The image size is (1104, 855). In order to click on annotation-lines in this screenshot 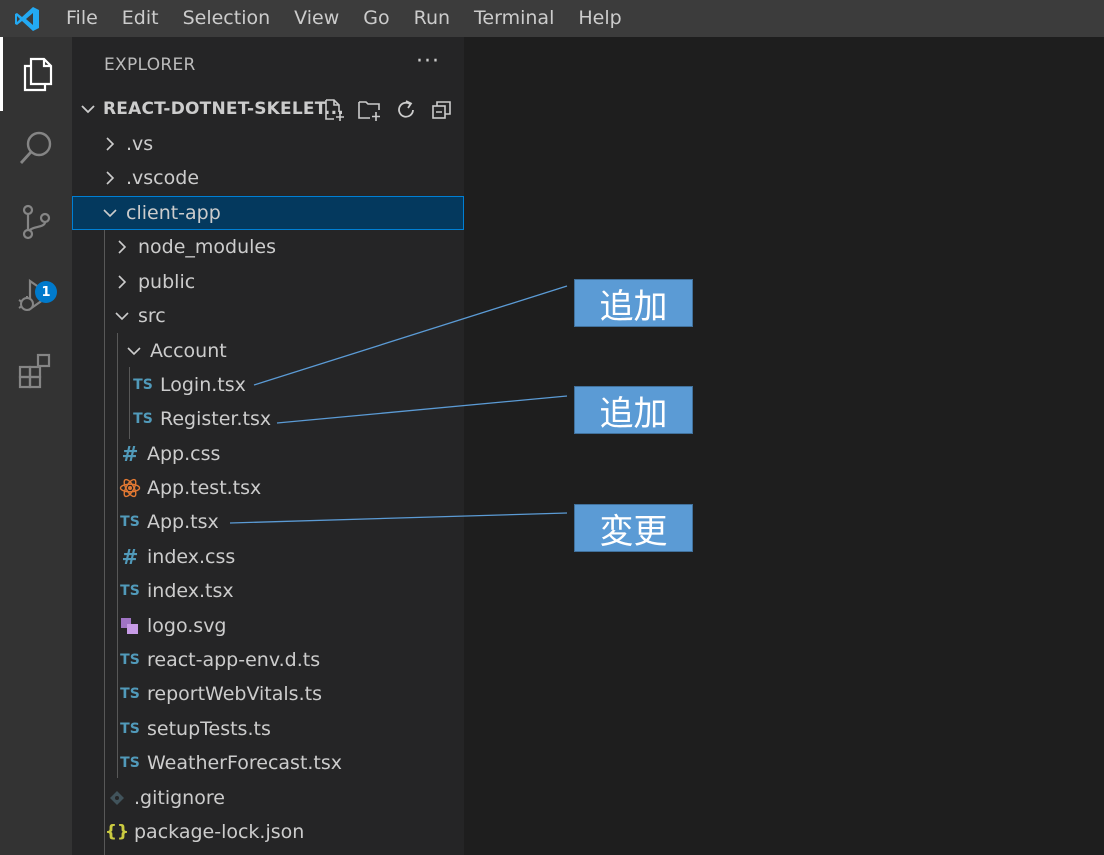, I will do `click(398, 404)`.